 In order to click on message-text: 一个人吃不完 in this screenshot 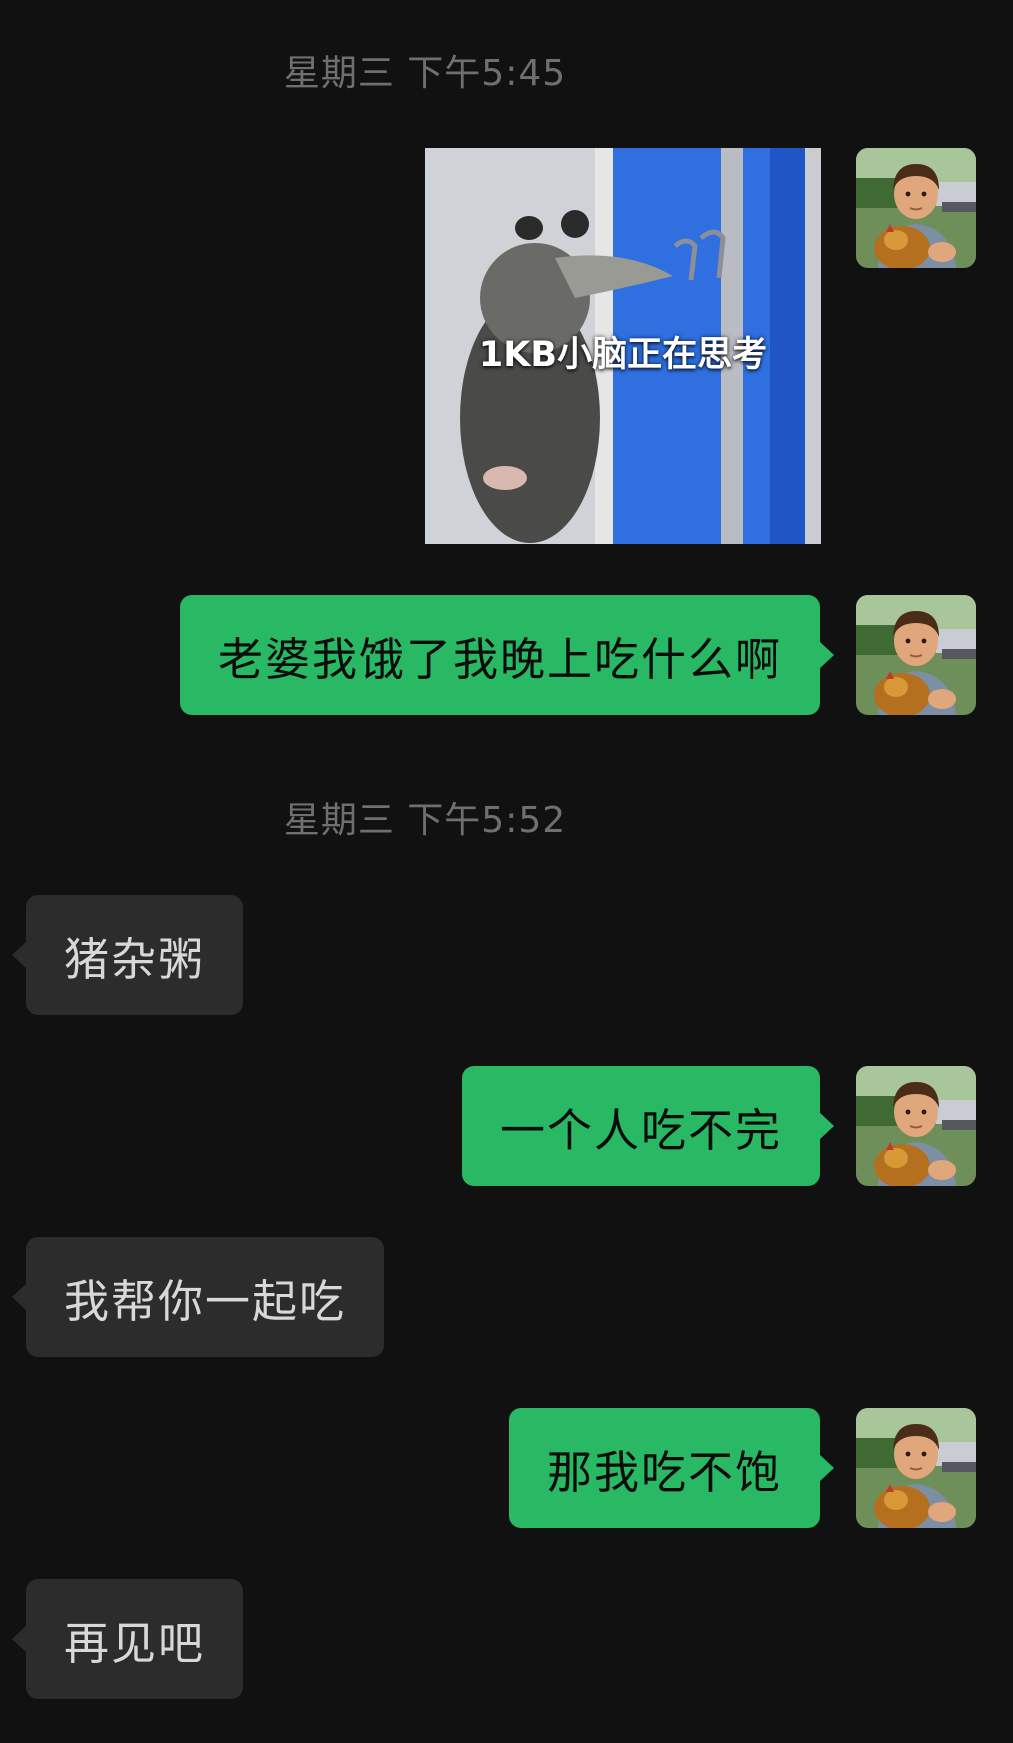, I will do `click(640, 1130)`.